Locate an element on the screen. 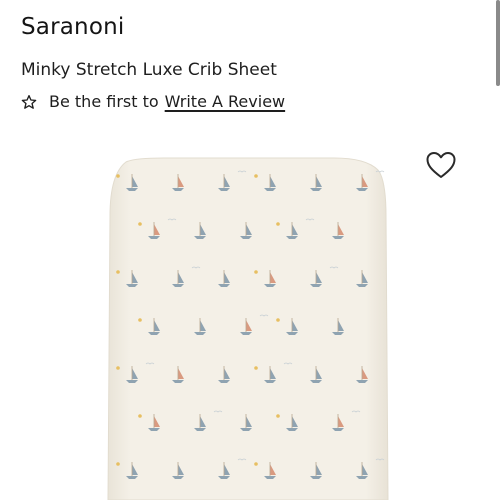  product-title: Minky Stretch Luxe Crib Sheet is located at coordinates (149, 70).